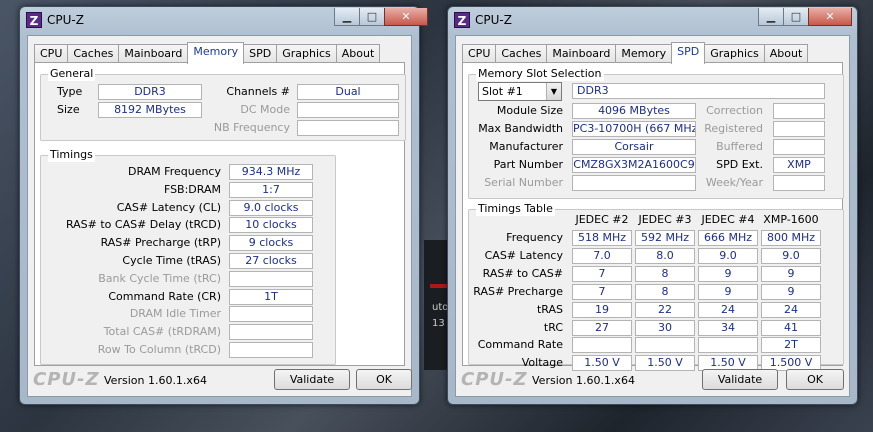 The width and height of the screenshot is (873, 432). Describe the element at coordinates (734, 110) in the screenshot. I see `correction-label: Correction` at that location.